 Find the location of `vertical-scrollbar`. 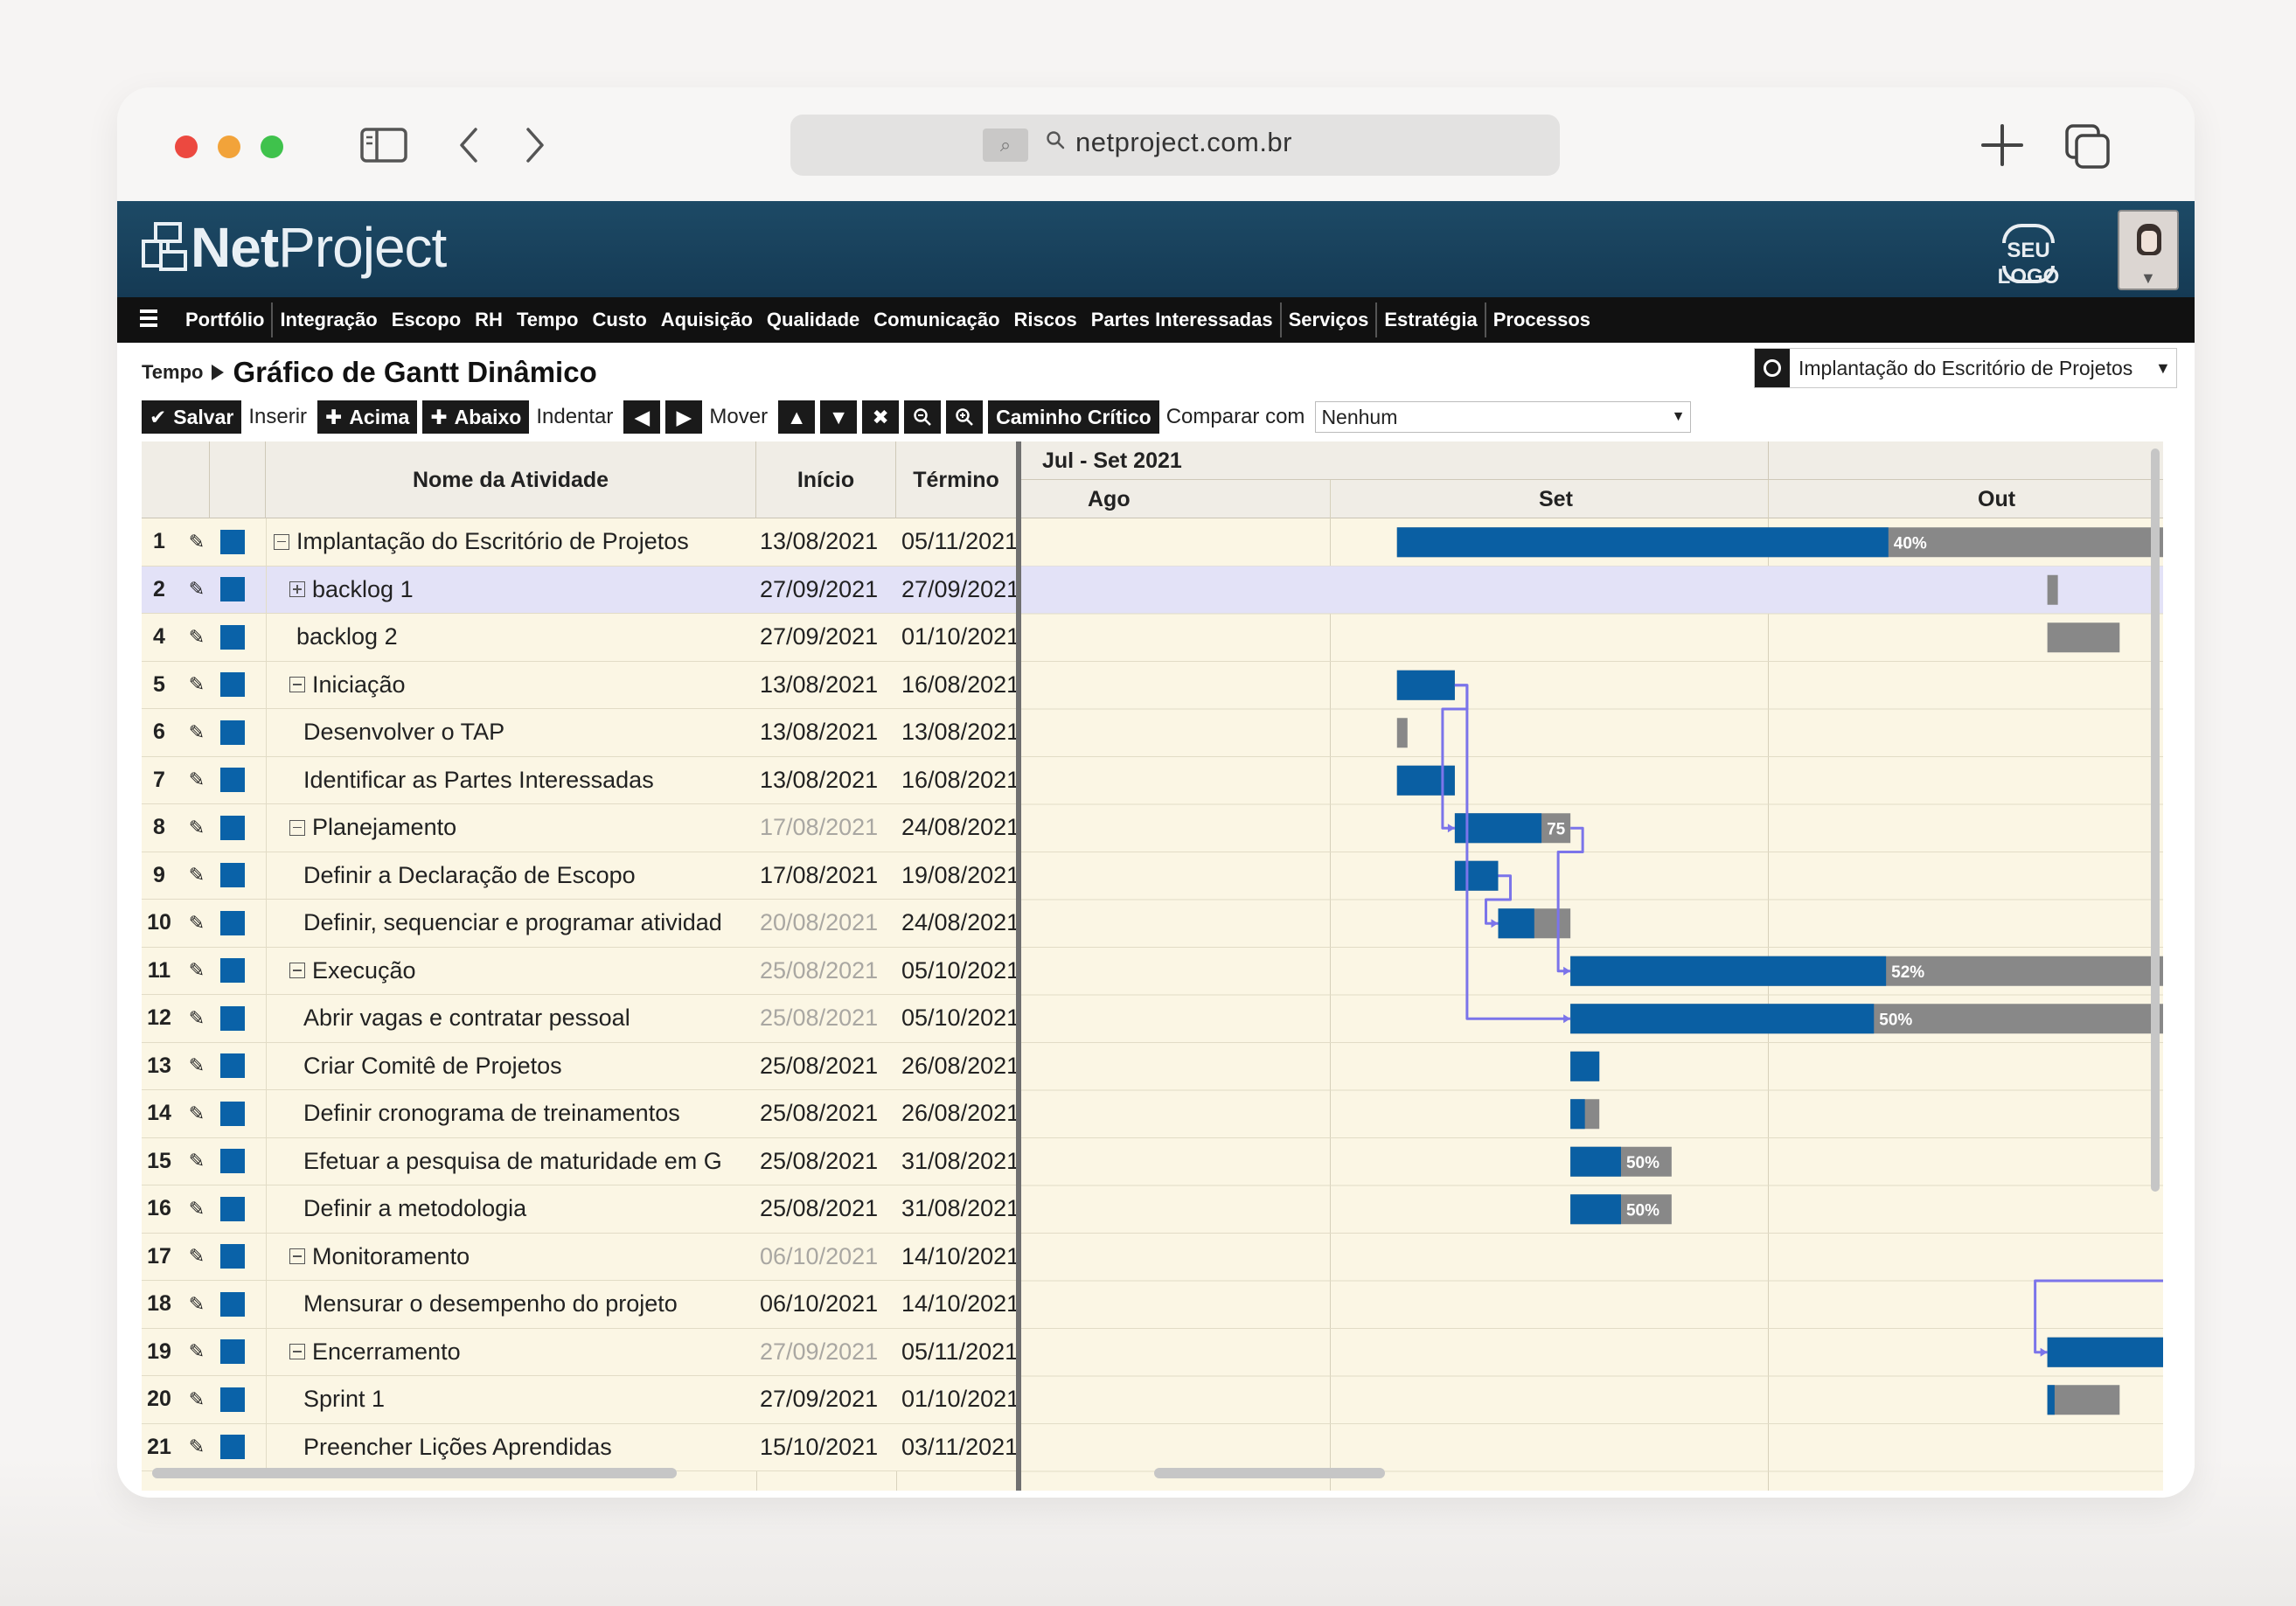

vertical-scrollbar is located at coordinates (2155, 820).